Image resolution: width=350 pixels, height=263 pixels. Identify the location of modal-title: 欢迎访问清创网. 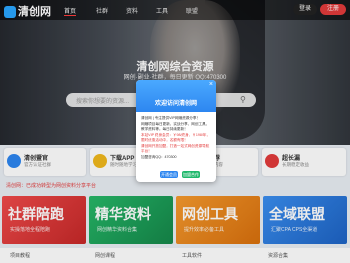
(175, 104).